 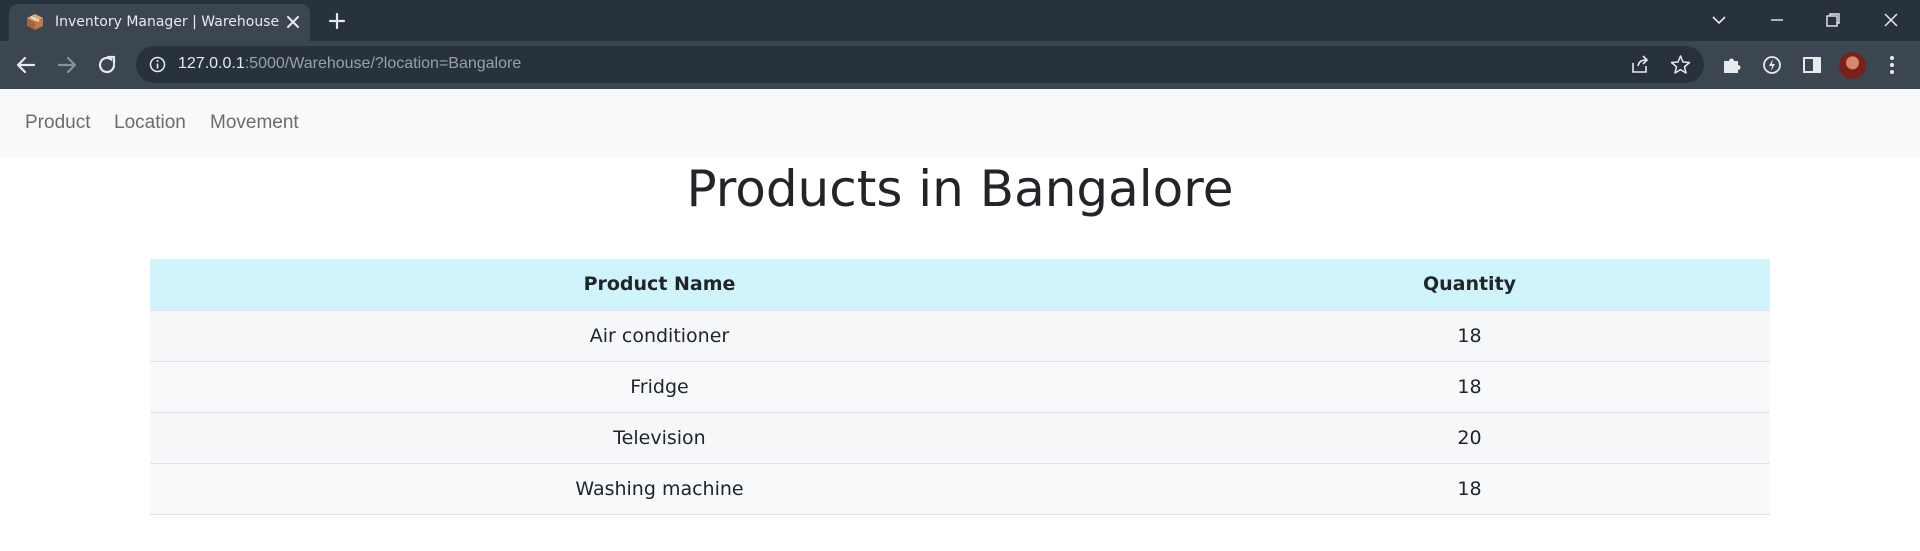 I want to click on page-title: Products in Bangalore, so click(x=960, y=189).